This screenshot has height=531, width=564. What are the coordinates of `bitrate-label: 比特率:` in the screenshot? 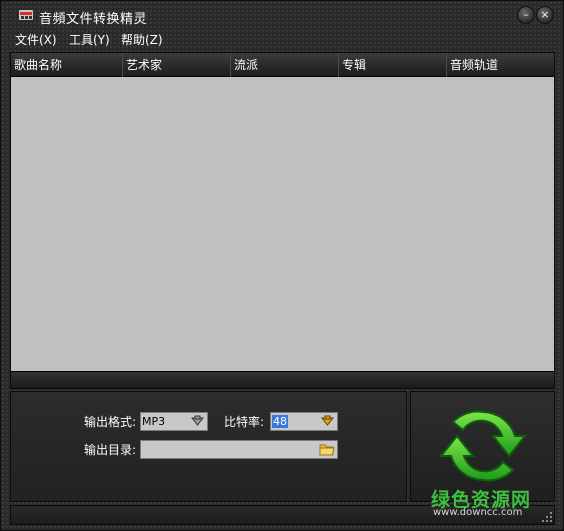 It's located at (244, 422).